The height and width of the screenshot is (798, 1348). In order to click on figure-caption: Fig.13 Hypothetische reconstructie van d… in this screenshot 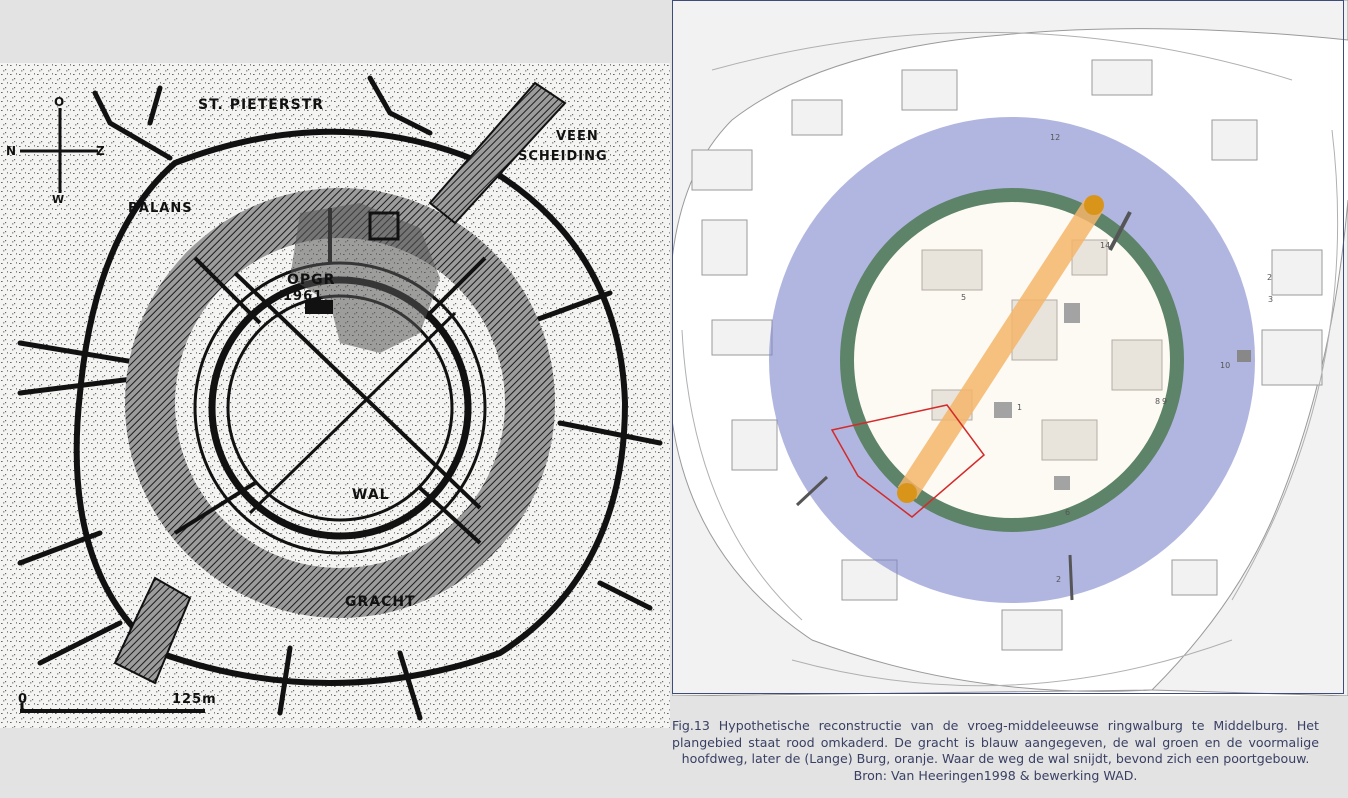, I will do `click(995, 751)`.